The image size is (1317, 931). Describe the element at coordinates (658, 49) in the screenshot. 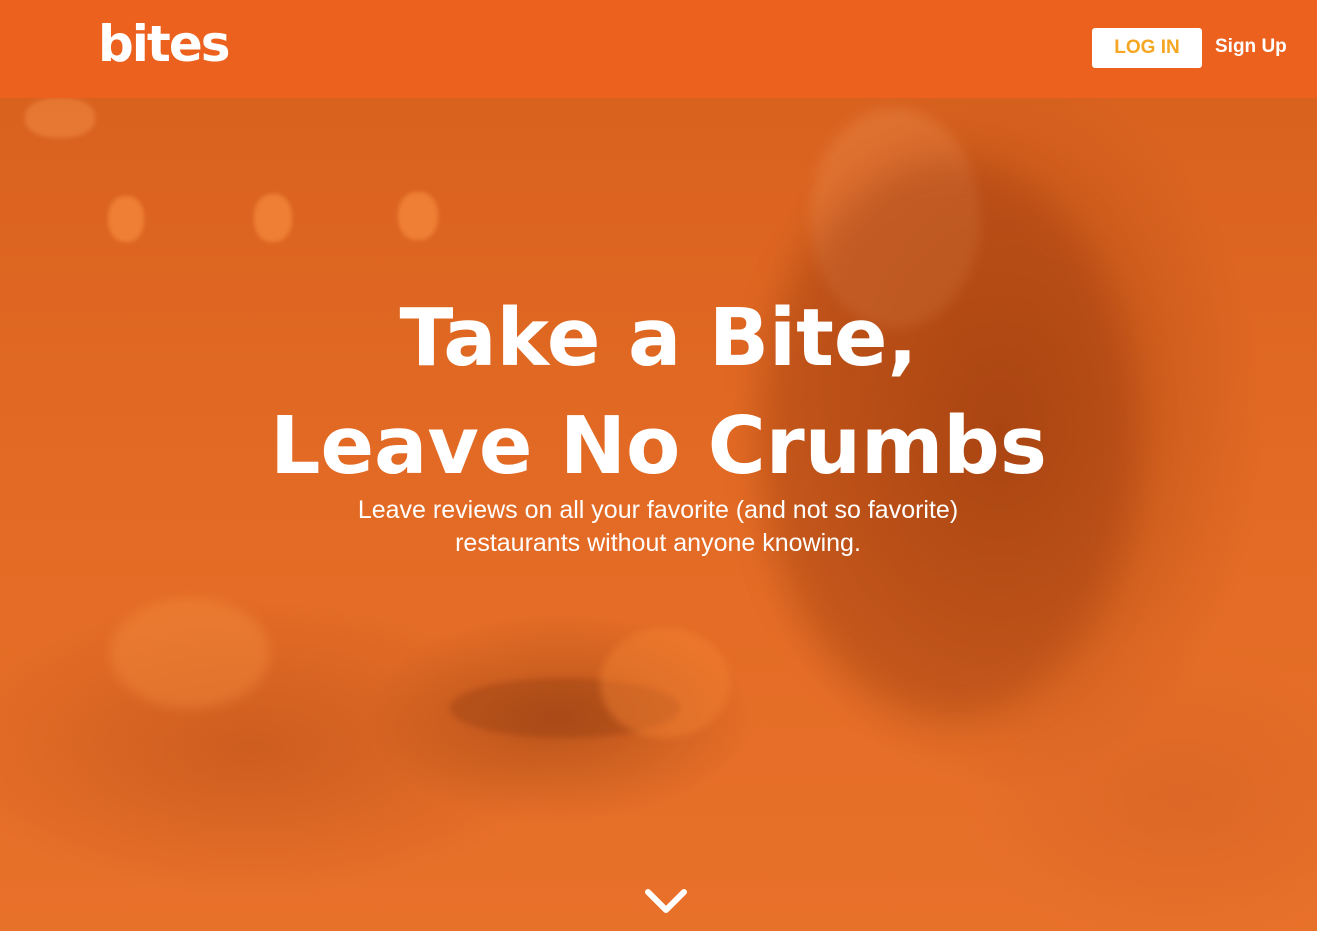

I see `top-nav-bar: bites LOG IN Sign Up` at that location.